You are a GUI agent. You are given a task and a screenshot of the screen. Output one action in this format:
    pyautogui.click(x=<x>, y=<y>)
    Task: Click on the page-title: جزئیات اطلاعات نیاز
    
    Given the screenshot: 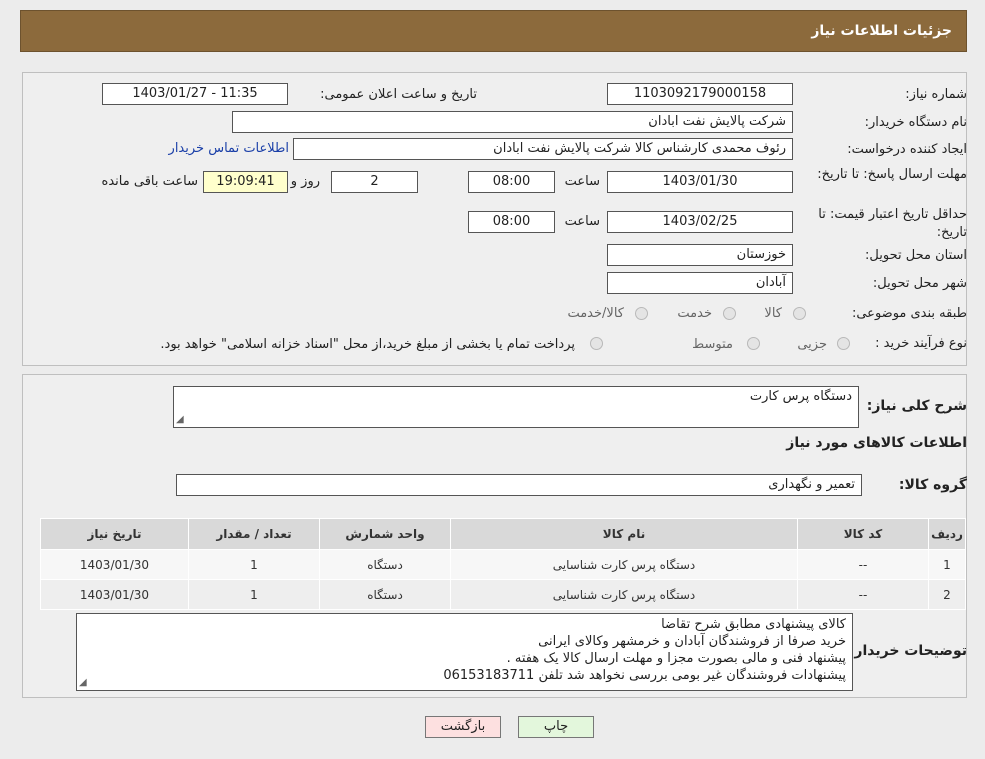 What is the action you would take?
    pyautogui.click(x=881, y=31)
    